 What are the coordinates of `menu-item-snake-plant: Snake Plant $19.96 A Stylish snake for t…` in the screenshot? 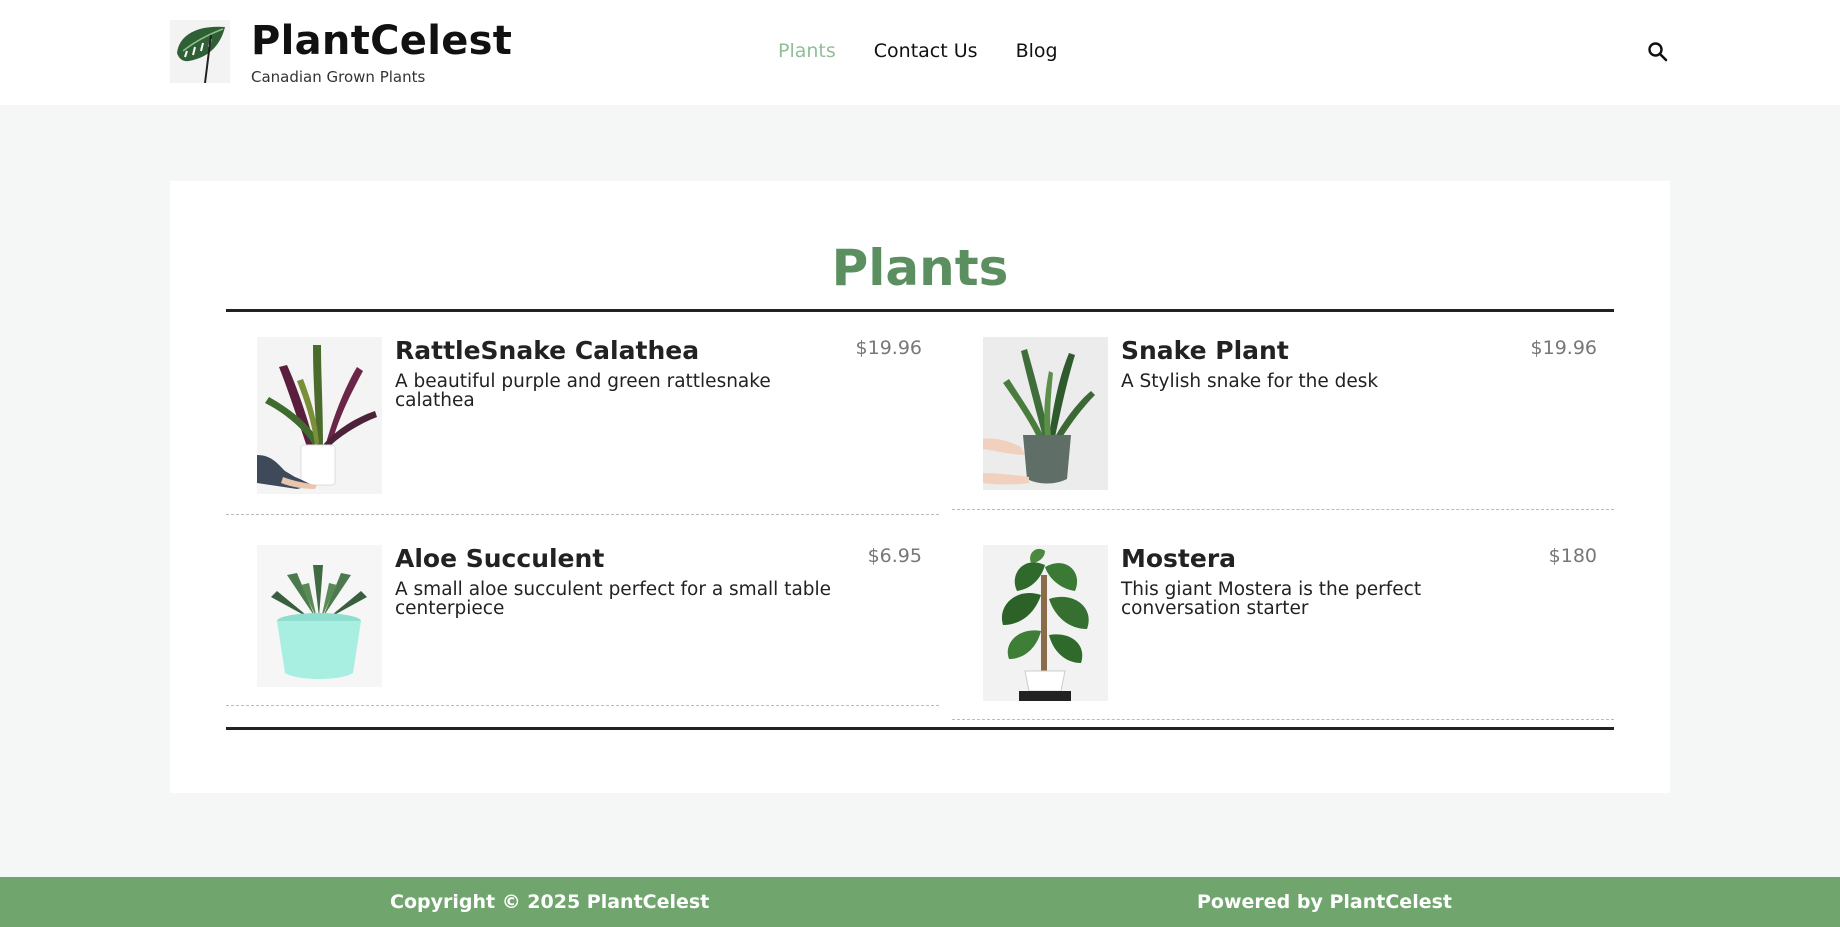 It's located at (1283, 422).